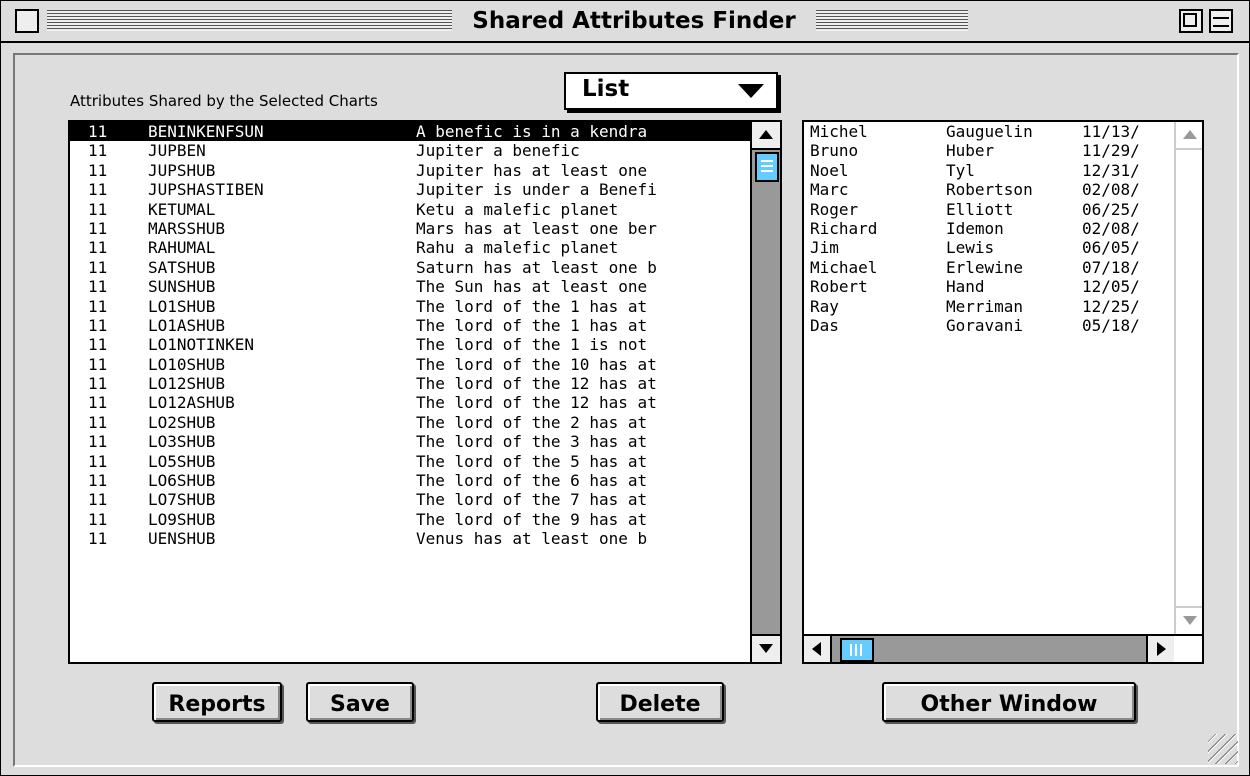 Image resolution: width=1250 pixels, height=776 pixels. I want to click on chart-row: Ray Merriman 12/25/, so click(989, 306).